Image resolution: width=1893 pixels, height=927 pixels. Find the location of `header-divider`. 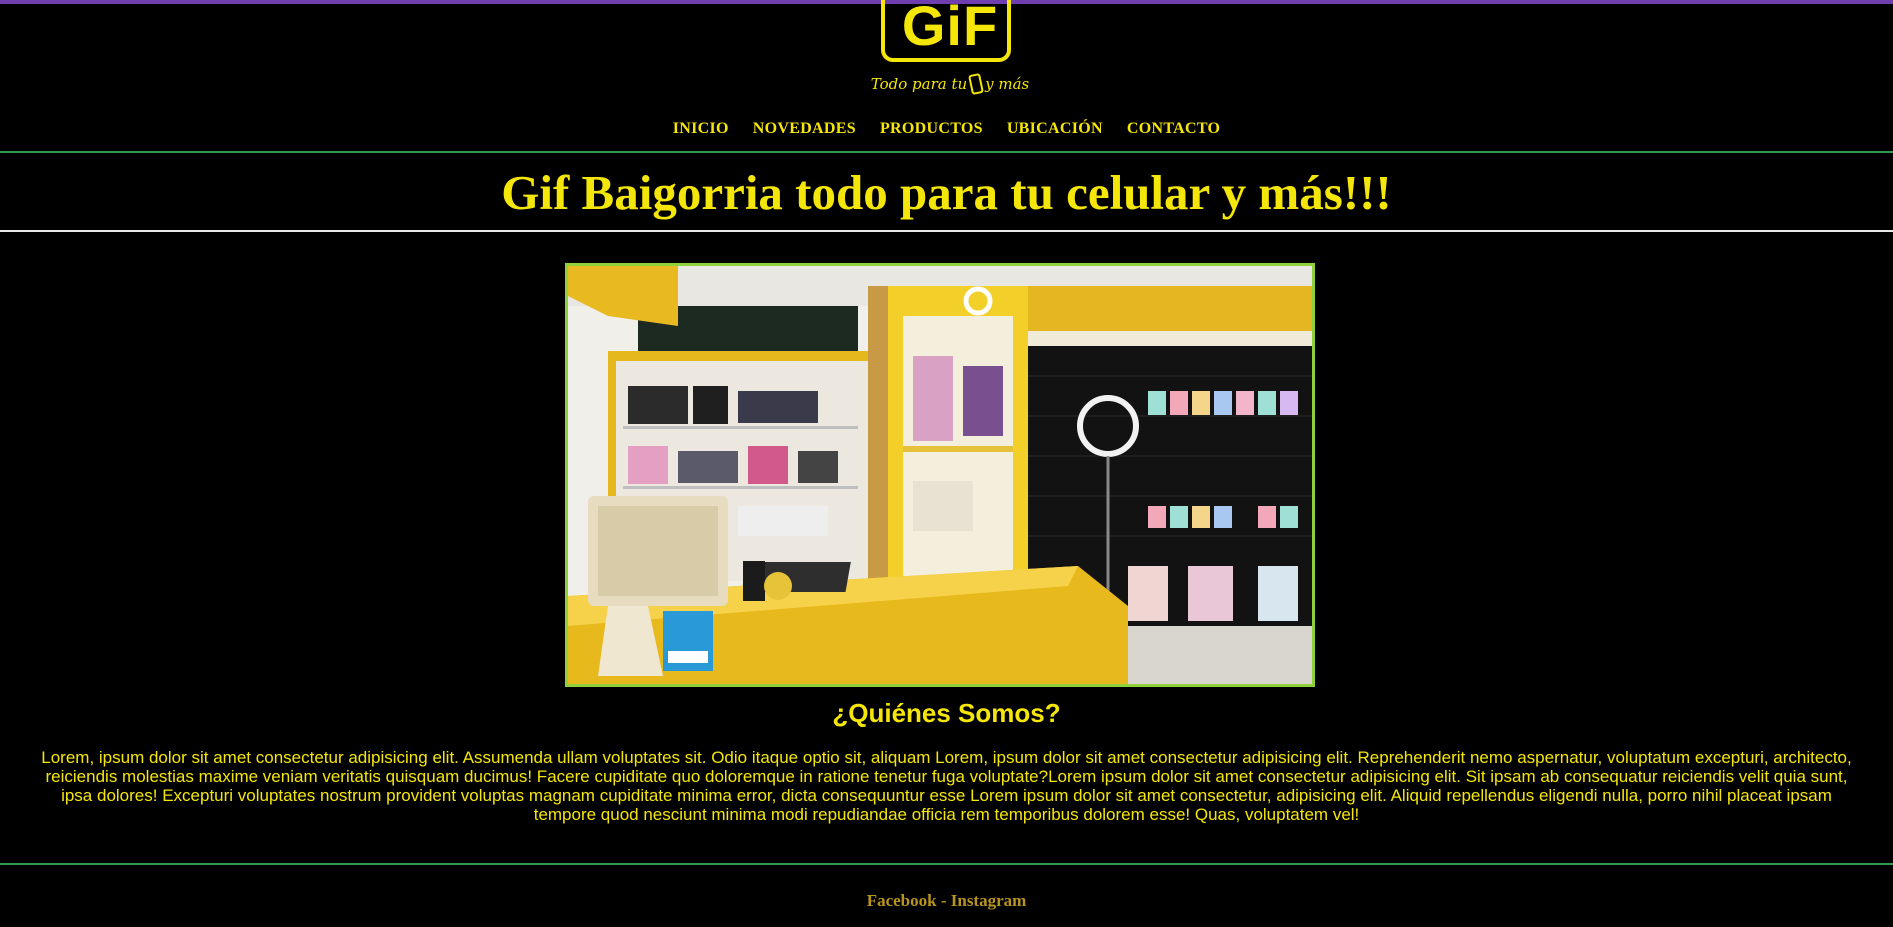

header-divider is located at coordinates (946, 152).